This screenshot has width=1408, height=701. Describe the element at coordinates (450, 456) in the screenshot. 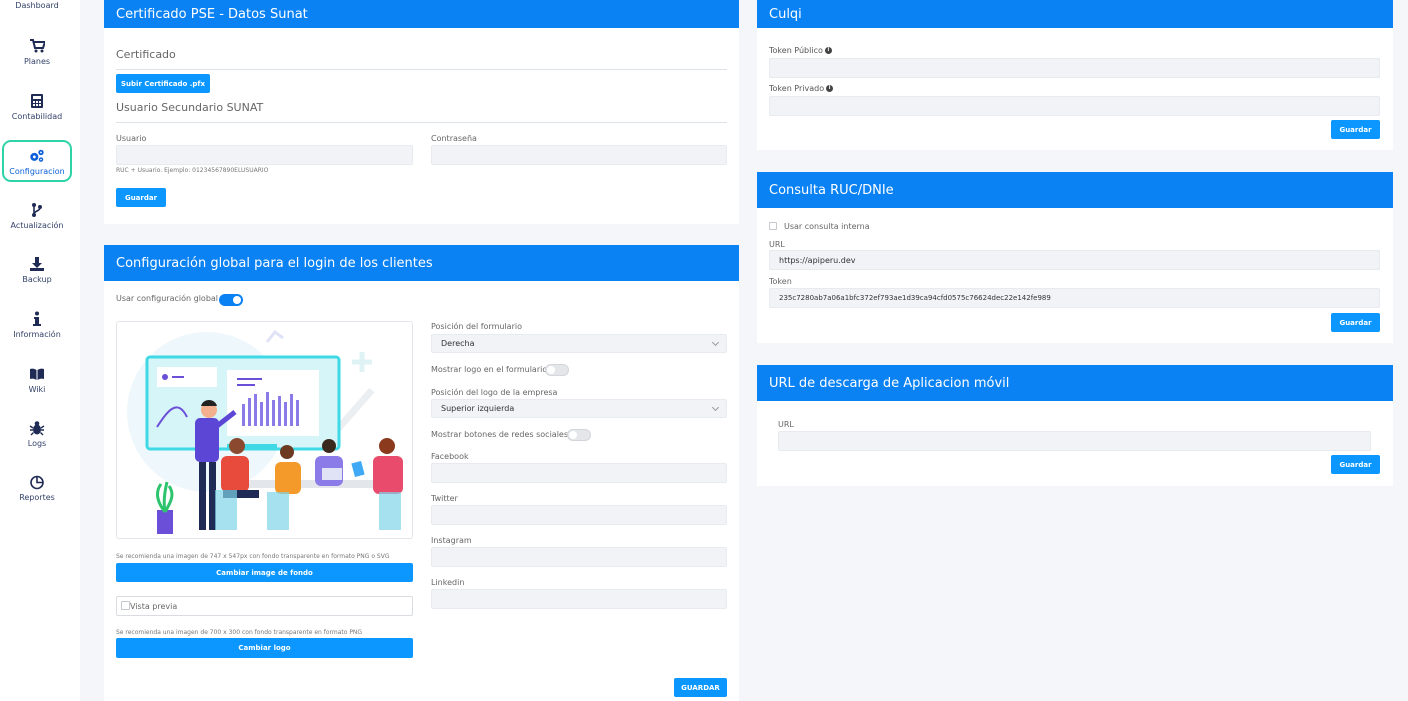

I see `facebook-label: Facebook` at that location.